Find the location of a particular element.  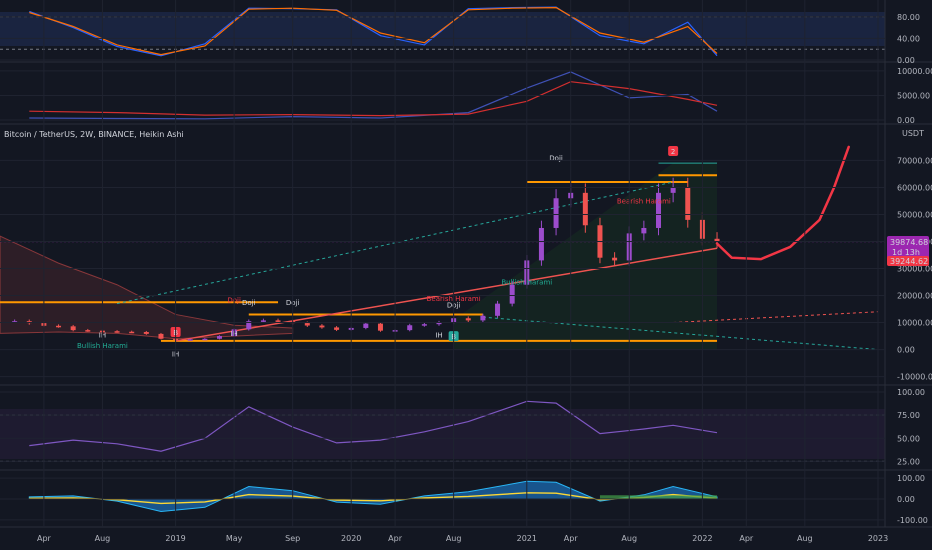

x-tick-label: 2020 is located at coordinates (351, 538).